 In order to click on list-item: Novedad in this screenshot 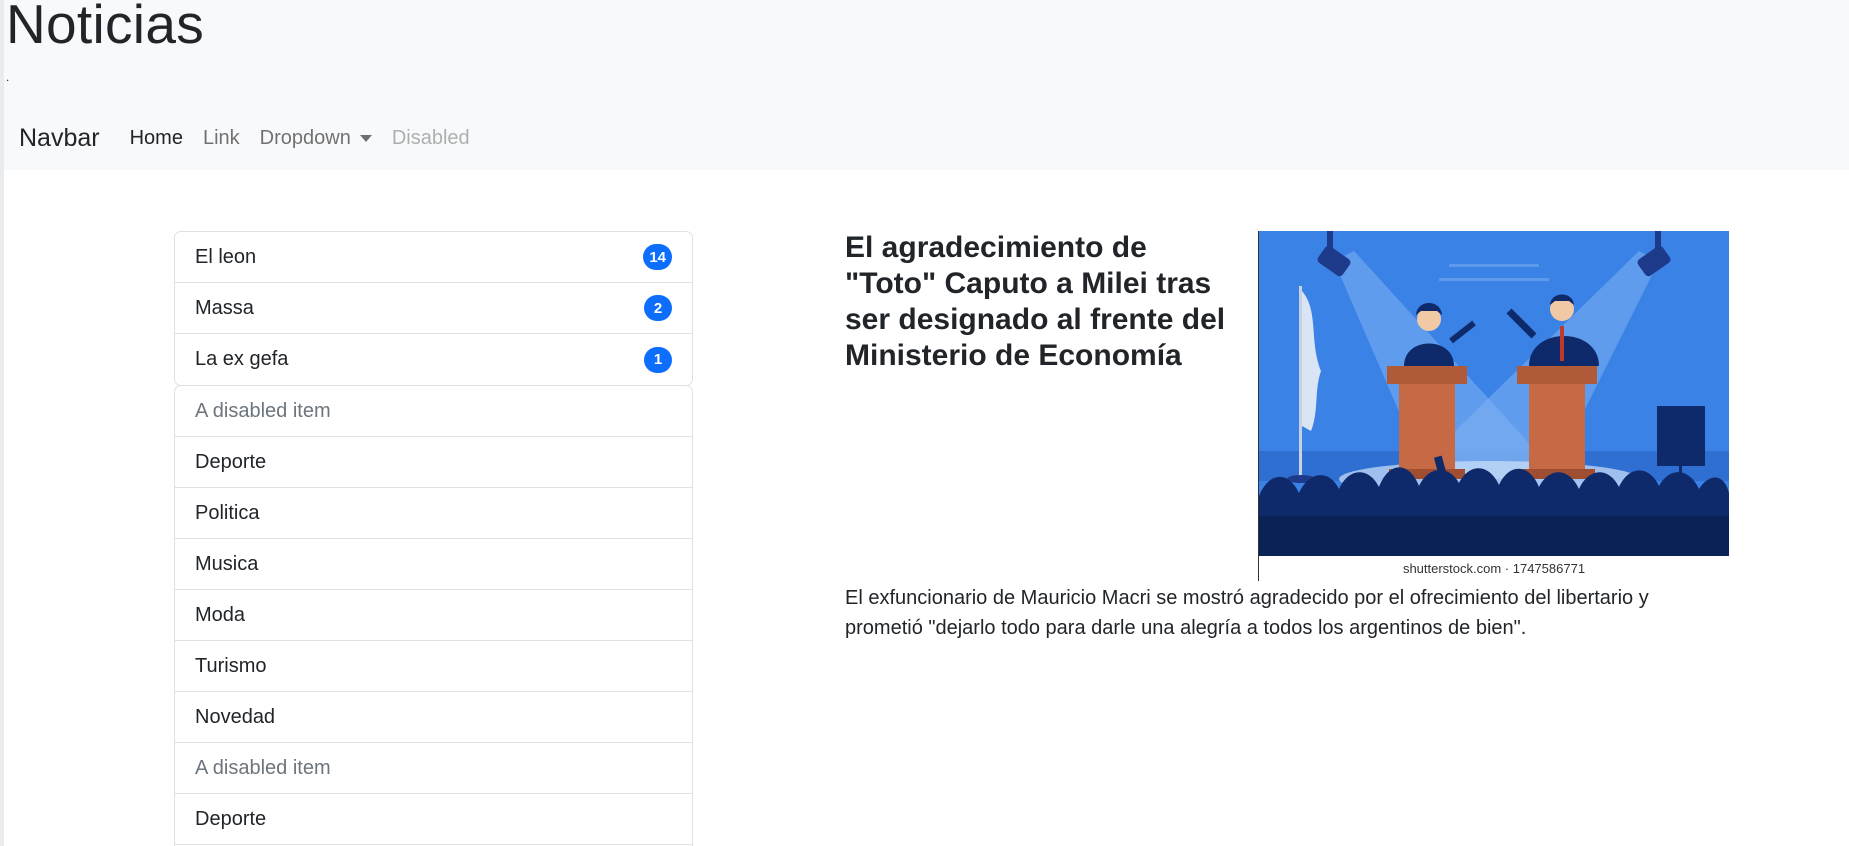, I will do `click(433, 717)`.